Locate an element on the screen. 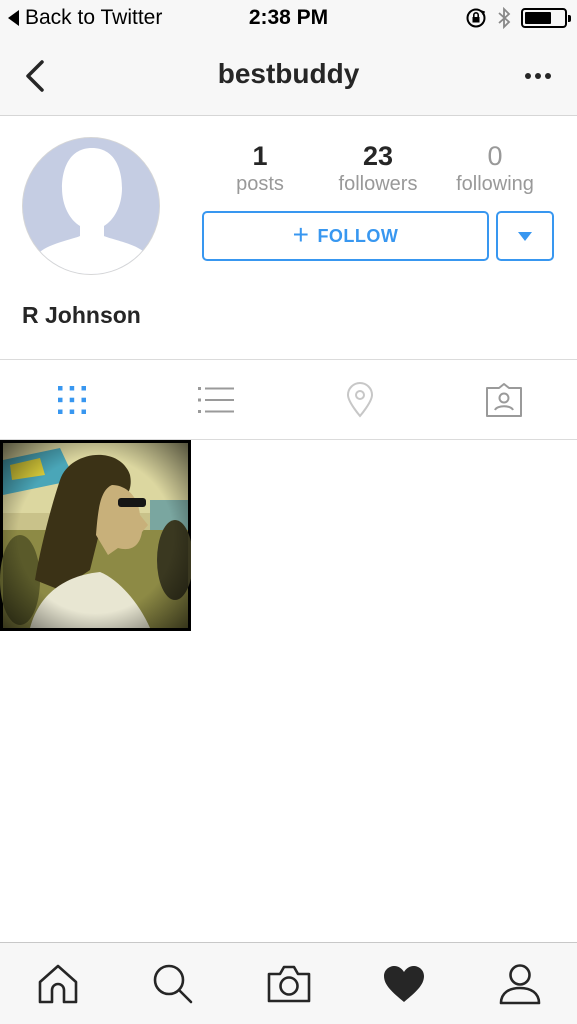  tagged-user-icon is located at coordinates (504, 400).